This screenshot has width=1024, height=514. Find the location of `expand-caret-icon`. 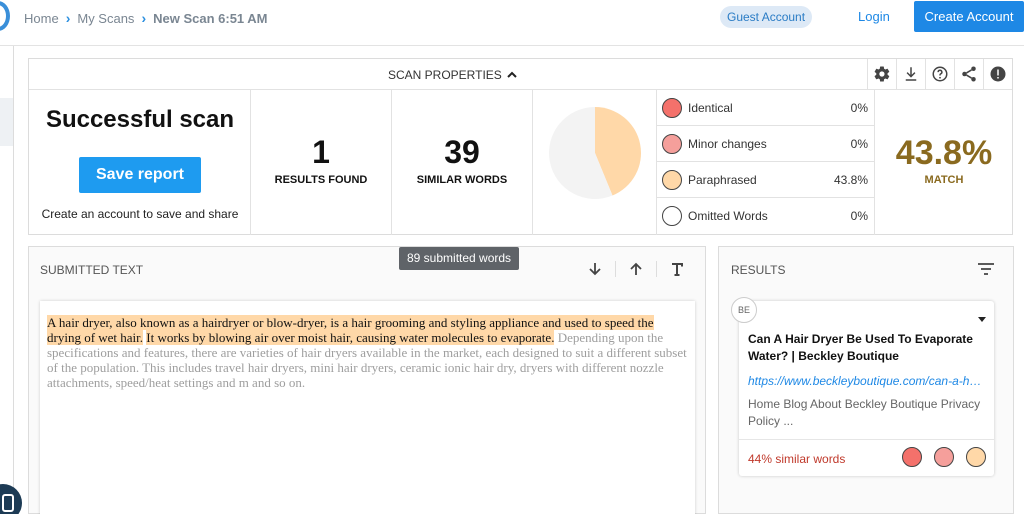

expand-caret-icon is located at coordinates (982, 319).